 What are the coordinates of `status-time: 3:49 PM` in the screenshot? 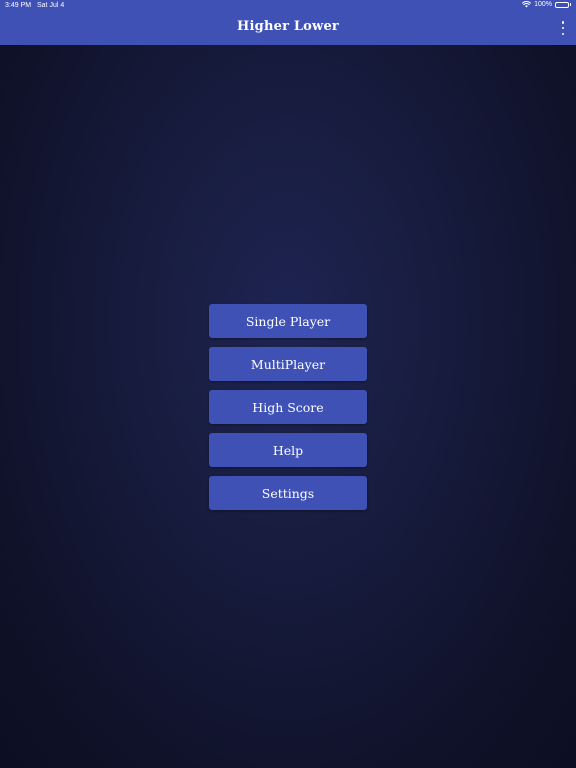 It's located at (18, 5).